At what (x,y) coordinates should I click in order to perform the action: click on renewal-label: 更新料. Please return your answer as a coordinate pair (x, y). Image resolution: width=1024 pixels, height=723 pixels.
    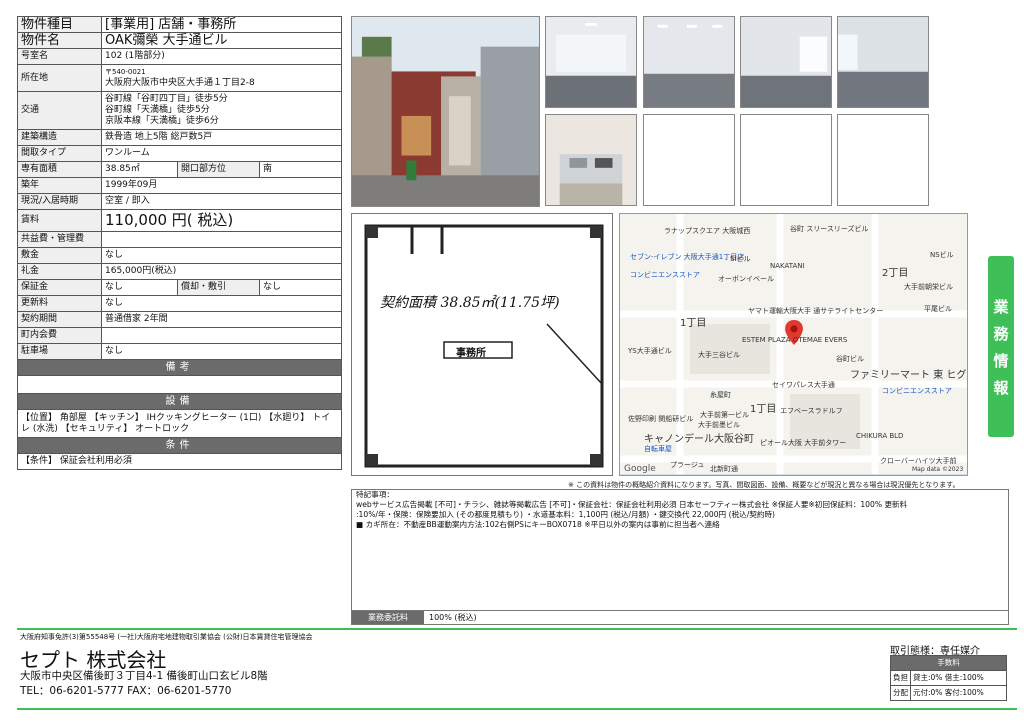
    Looking at the image, I should click on (59, 303).